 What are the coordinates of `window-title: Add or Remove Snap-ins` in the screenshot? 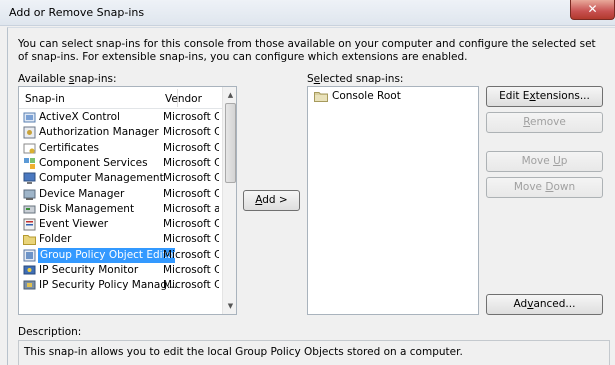 It's located at (77, 12).